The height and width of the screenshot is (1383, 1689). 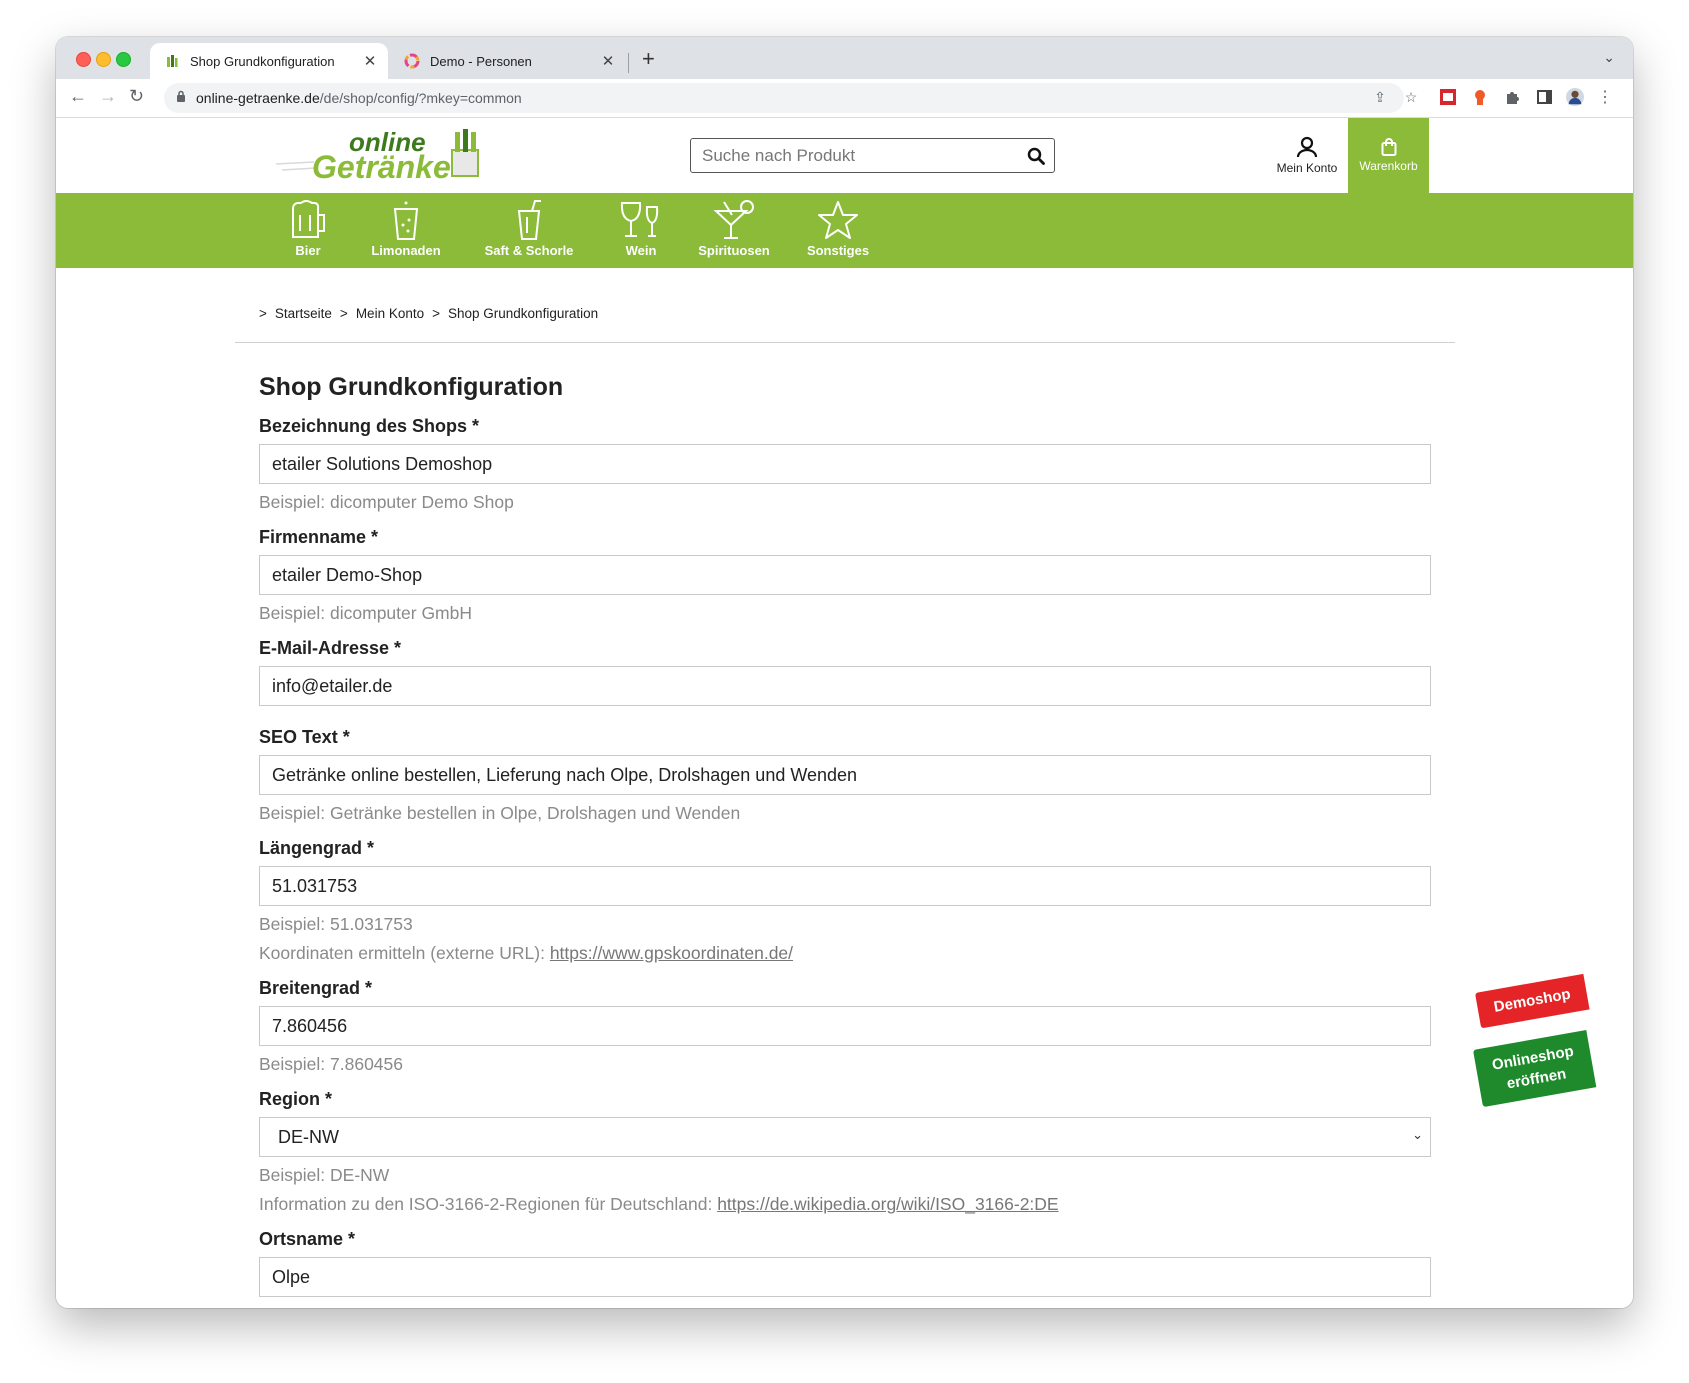 I want to click on page-title: Shop Grundkonfiguration, so click(x=411, y=387).